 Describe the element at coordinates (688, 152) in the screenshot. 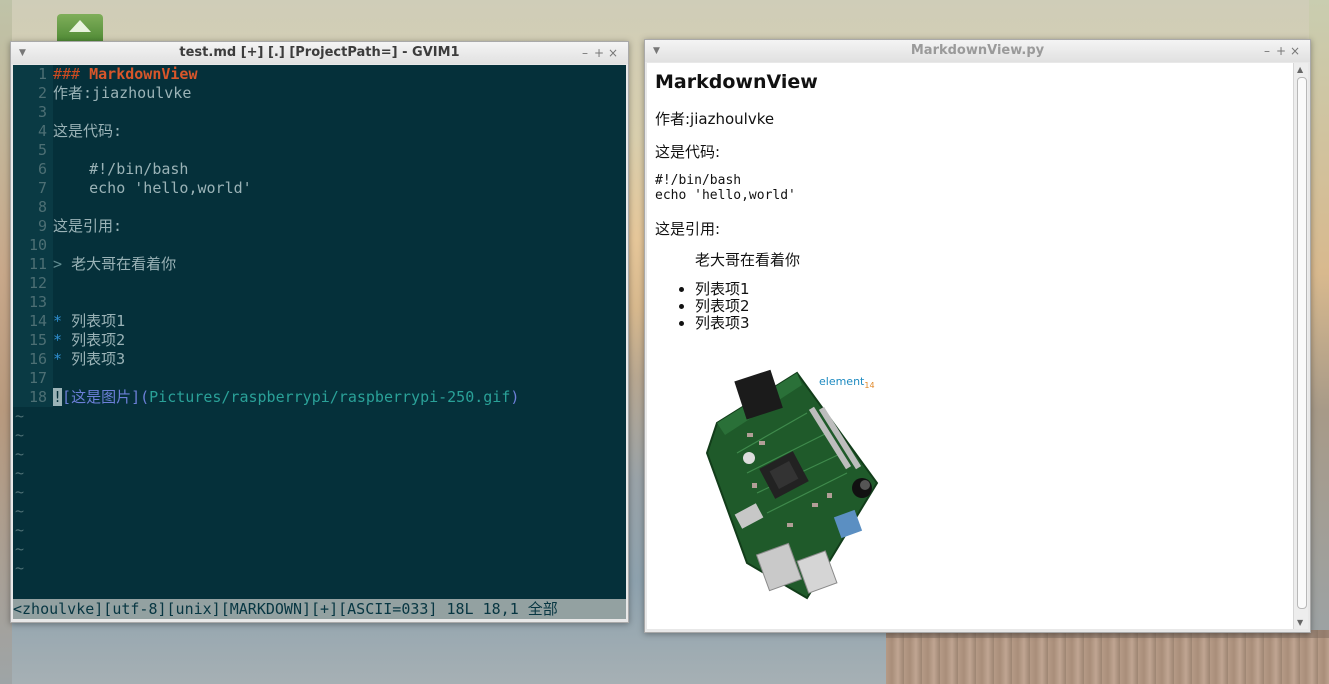

I see `preview-code-label: 这是代码:` at that location.